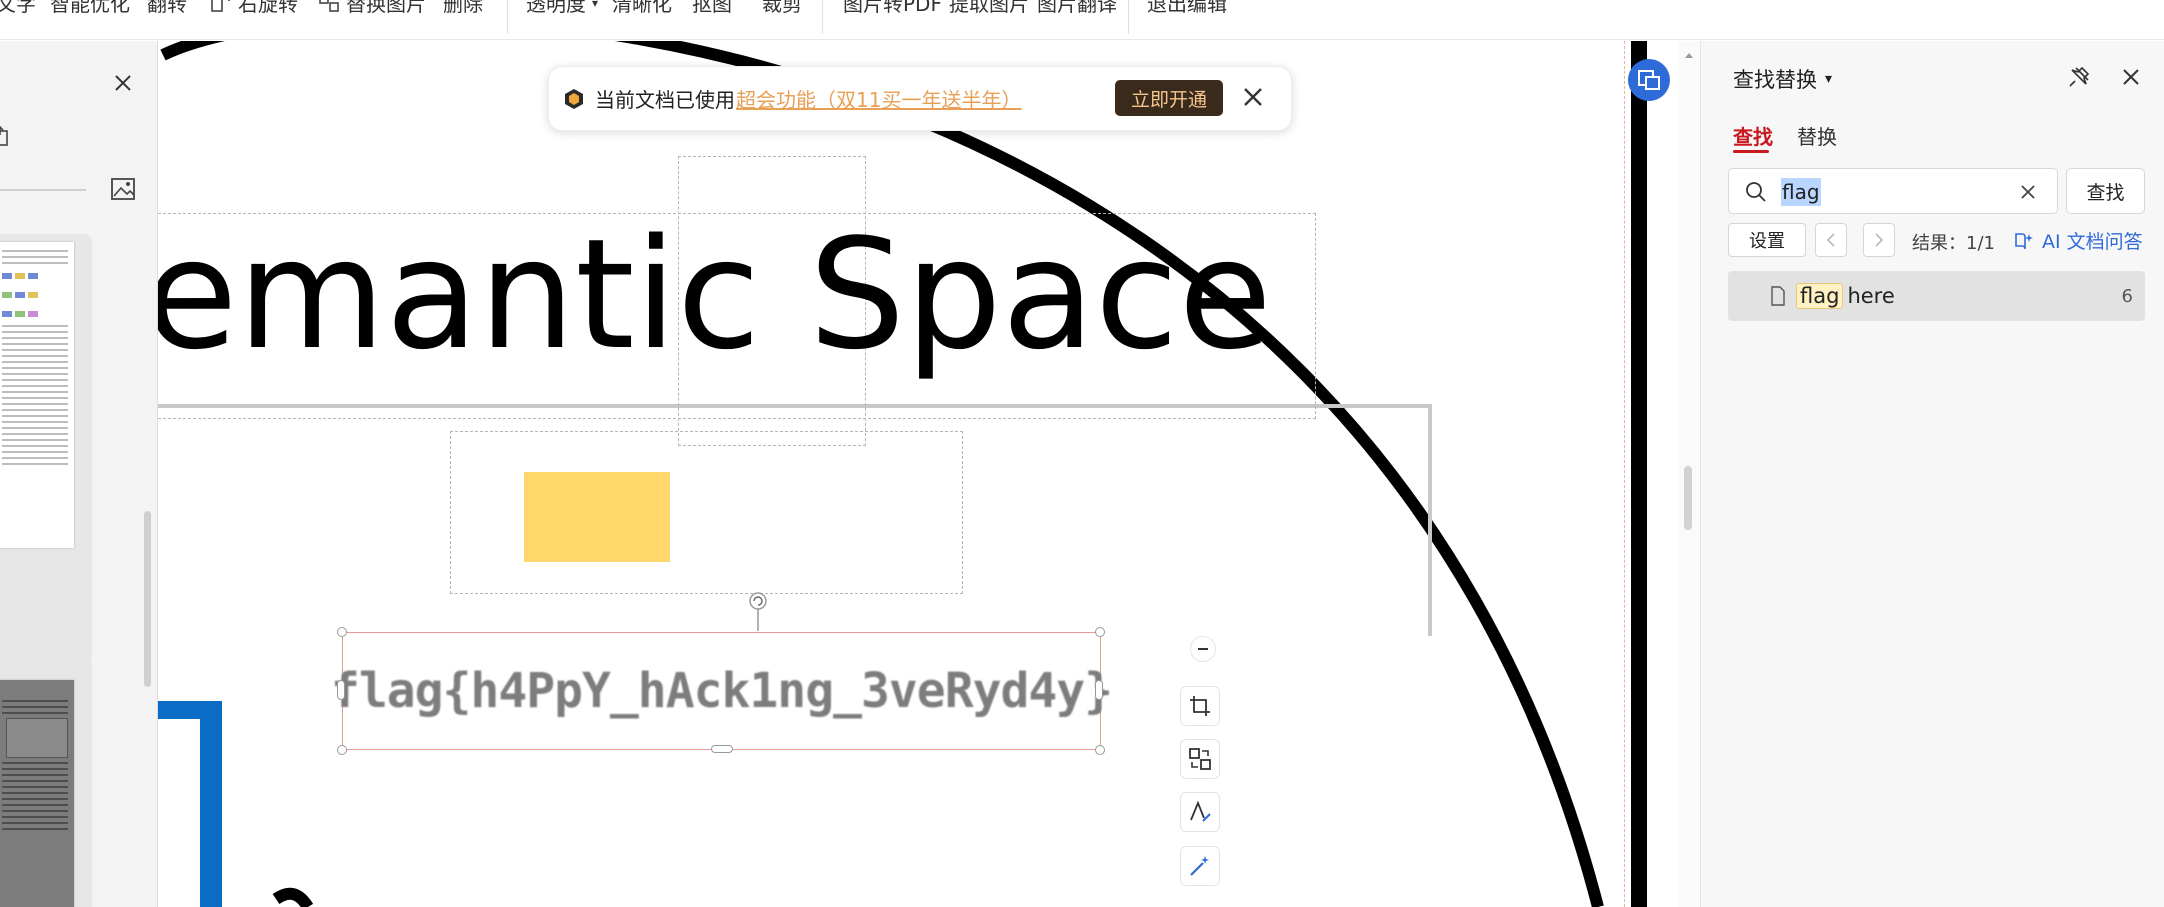 This screenshot has height=907, width=2164. I want to click on toolbar-replace-image-label: 替换图片, so click(386, 8).